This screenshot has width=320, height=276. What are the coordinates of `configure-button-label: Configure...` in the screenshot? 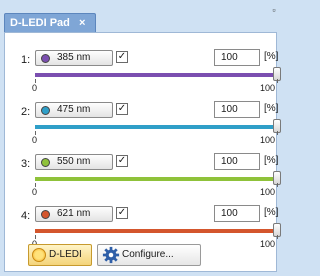 It's located at (148, 254).